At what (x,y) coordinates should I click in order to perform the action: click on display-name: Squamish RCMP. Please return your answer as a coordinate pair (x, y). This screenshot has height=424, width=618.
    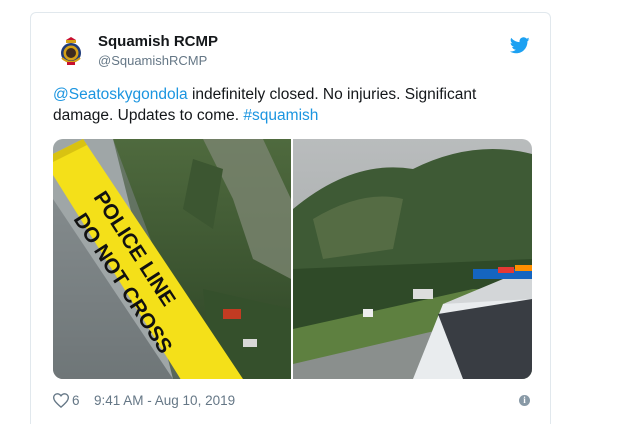
    Looking at the image, I should click on (158, 41).